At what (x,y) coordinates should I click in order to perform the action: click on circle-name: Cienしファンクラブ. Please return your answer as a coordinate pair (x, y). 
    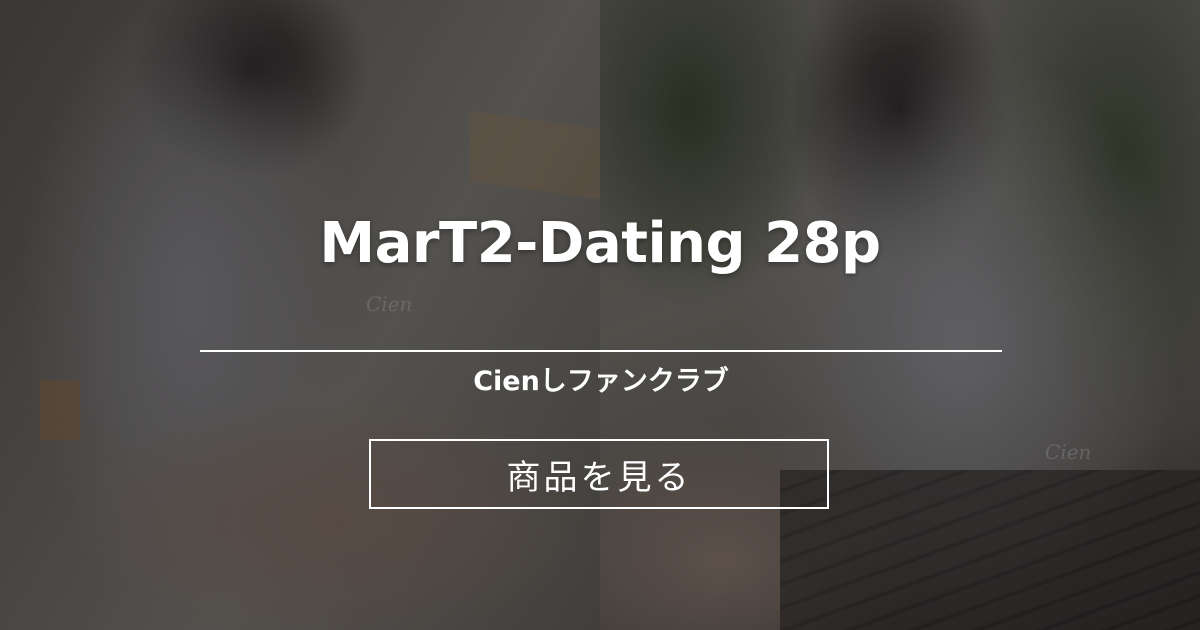
    Looking at the image, I should click on (601, 381).